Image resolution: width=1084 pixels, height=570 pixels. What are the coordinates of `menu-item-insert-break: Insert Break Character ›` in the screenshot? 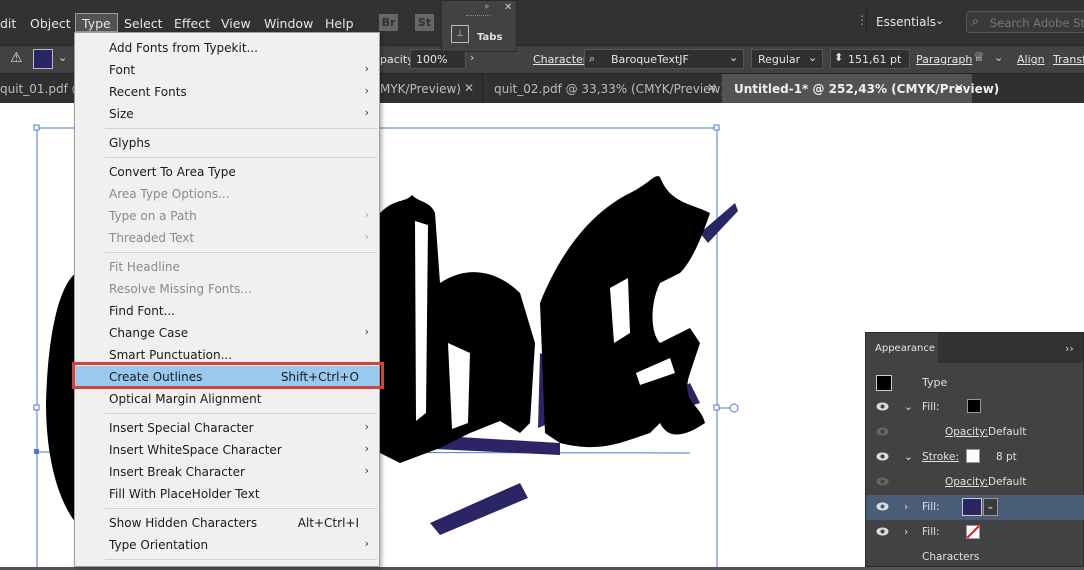 It's located at (227, 472).